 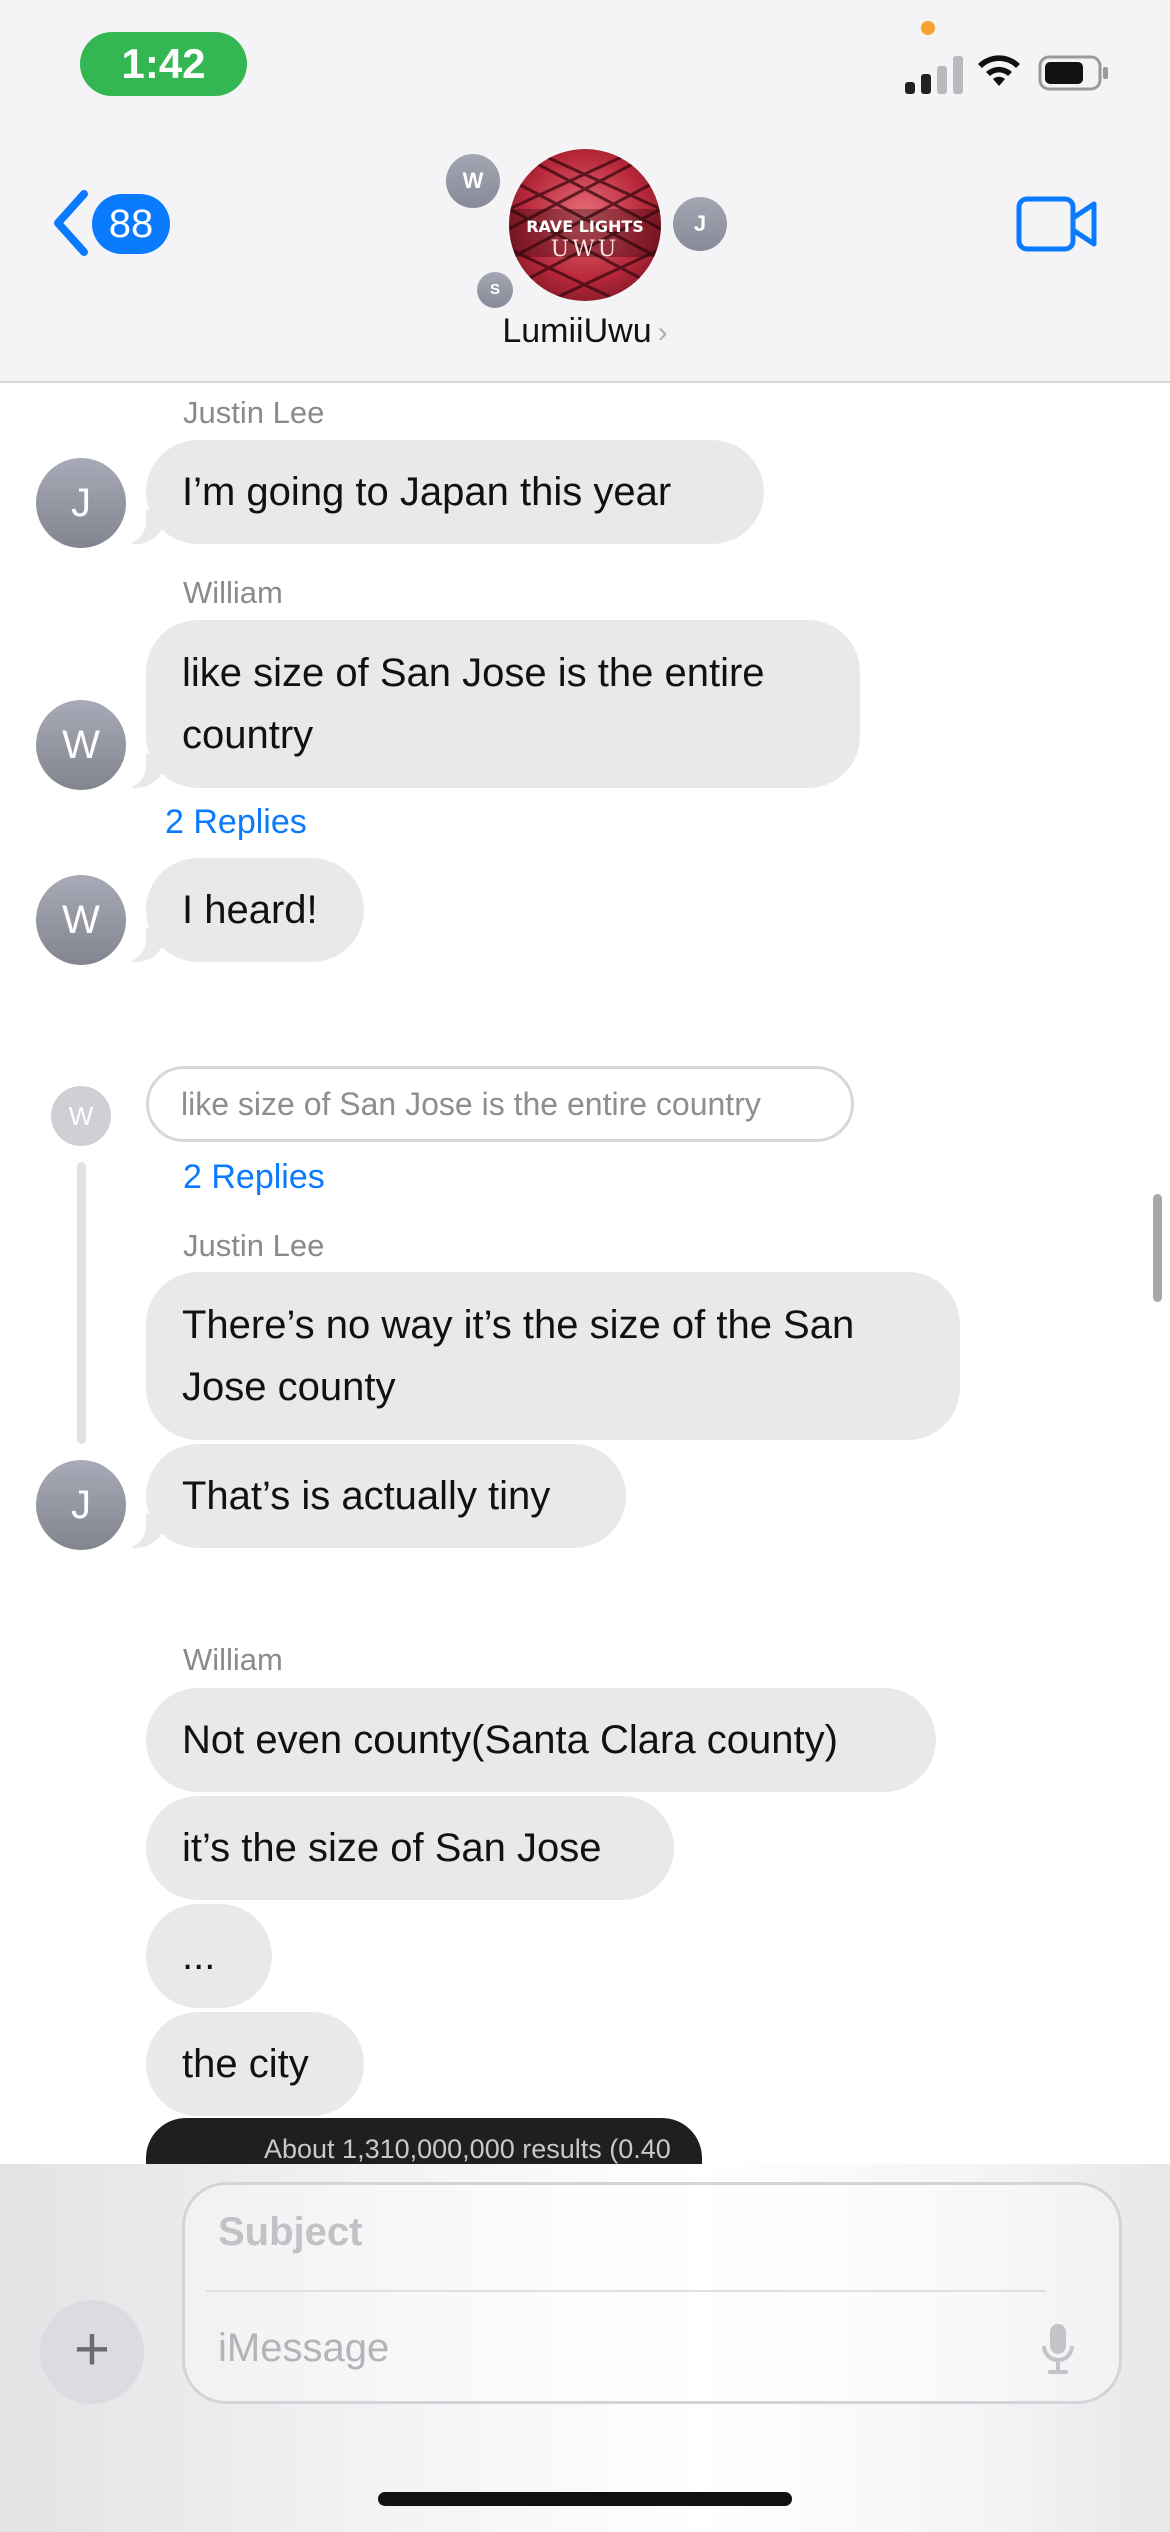 What do you see at coordinates (585, 2499) in the screenshot?
I see `home-indicator` at bounding box center [585, 2499].